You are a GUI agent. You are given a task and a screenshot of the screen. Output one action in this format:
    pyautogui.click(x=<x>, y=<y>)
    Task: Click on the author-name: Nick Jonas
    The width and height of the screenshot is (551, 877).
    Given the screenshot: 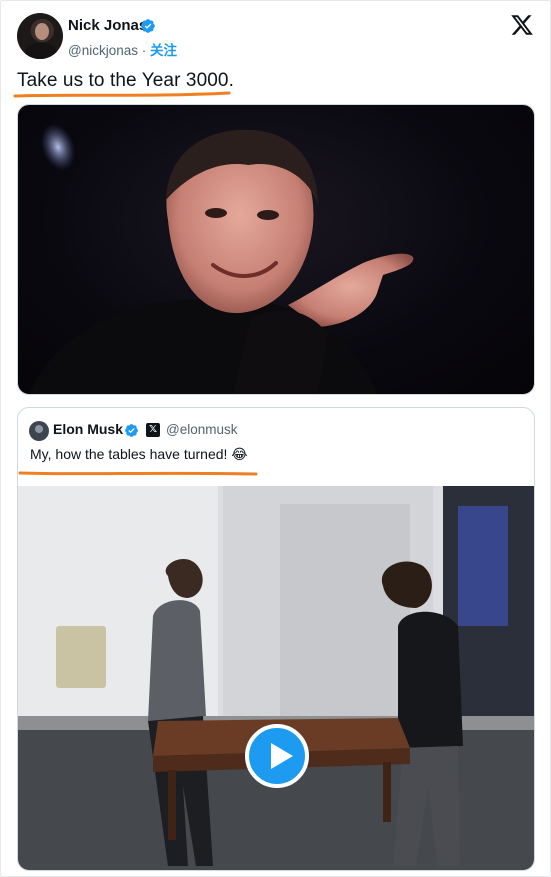 What is the action you would take?
    pyautogui.click(x=107, y=25)
    